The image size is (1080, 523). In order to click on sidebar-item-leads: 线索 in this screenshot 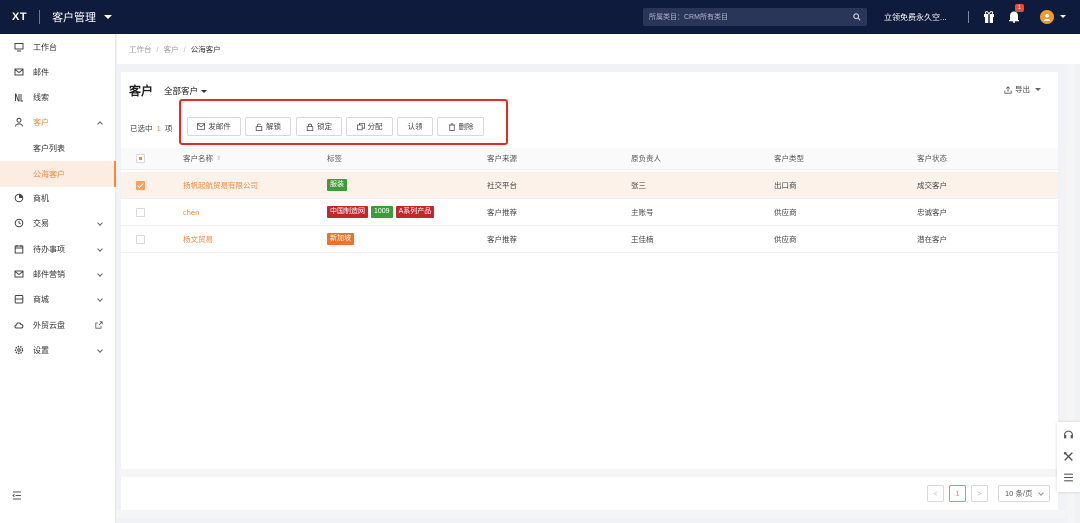, I will do `click(58, 97)`.